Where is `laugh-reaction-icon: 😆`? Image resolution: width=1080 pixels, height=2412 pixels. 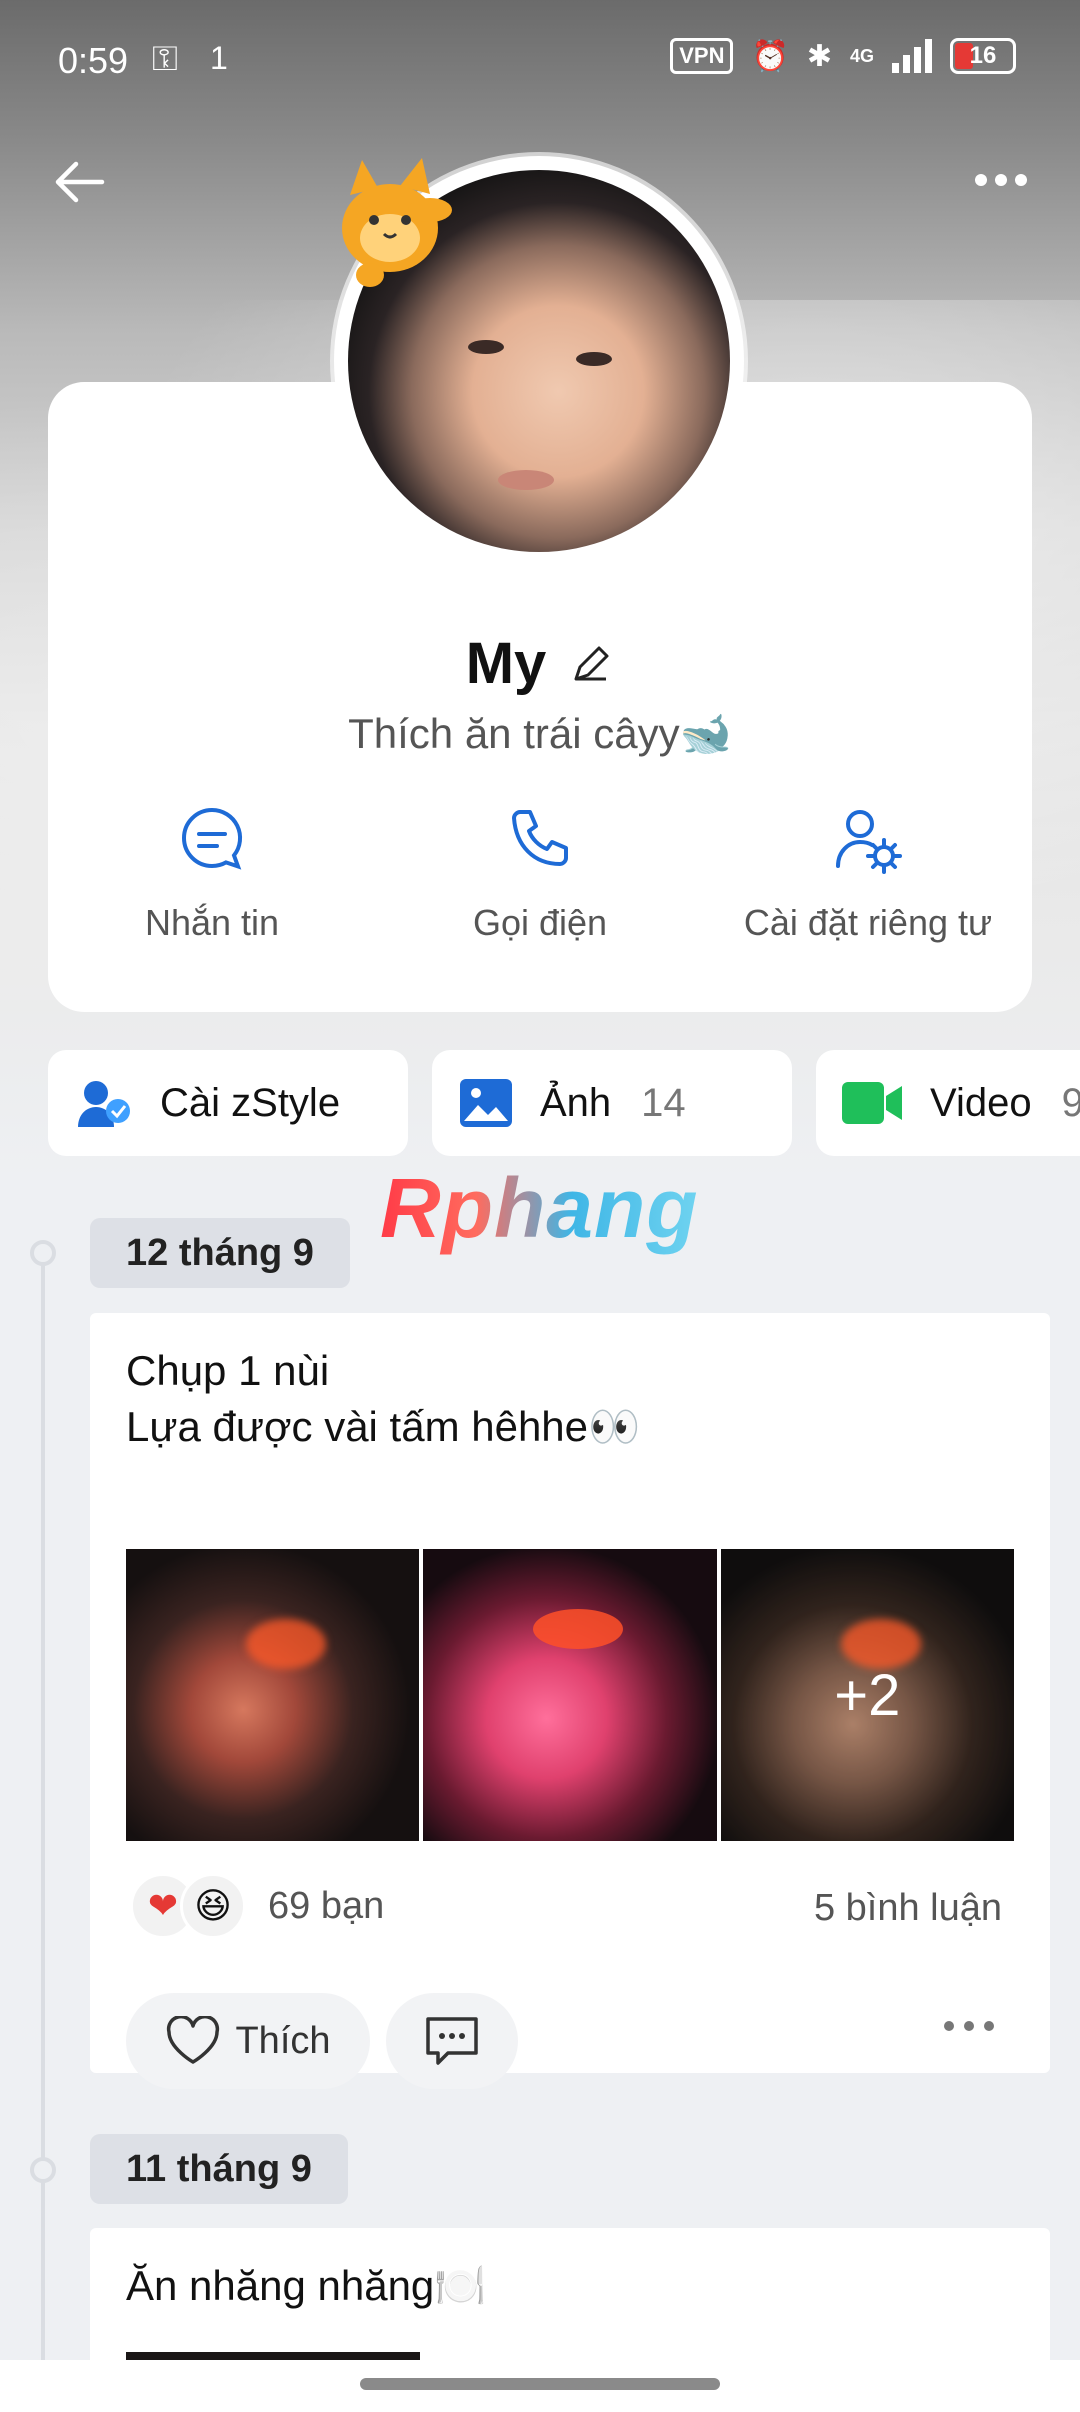 laugh-reaction-icon: 😆 is located at coordinates (213, 1906).